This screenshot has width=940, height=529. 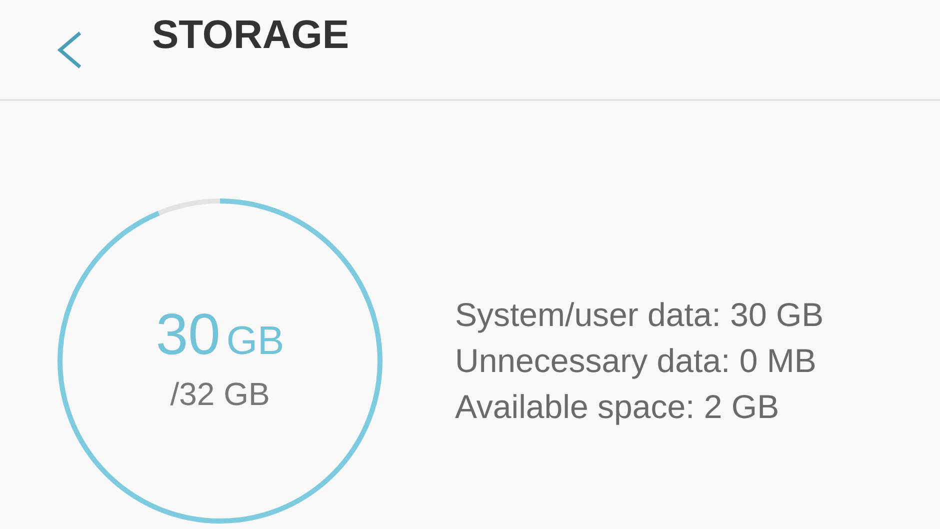 What do you see at coordinates (636, 361) in the screenshot?
I see `storage-detail: Unnecessary data: 0 MB` at bounding box center [636, 361].